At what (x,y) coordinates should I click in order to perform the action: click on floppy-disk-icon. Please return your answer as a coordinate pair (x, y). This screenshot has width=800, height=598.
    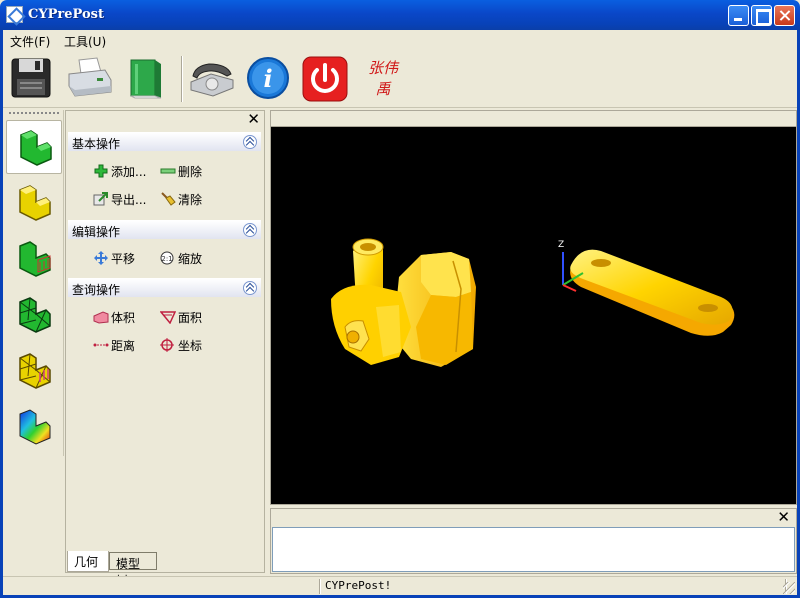
    Looking at the image, I should click on (31, 78).